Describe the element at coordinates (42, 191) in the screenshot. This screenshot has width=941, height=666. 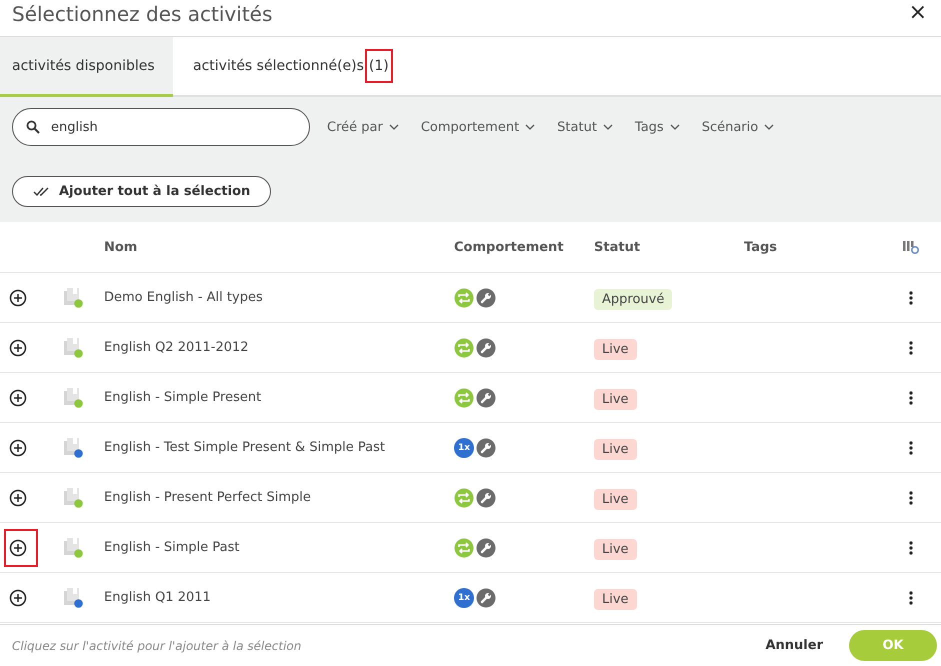
I see `double-check-icon` at that location.